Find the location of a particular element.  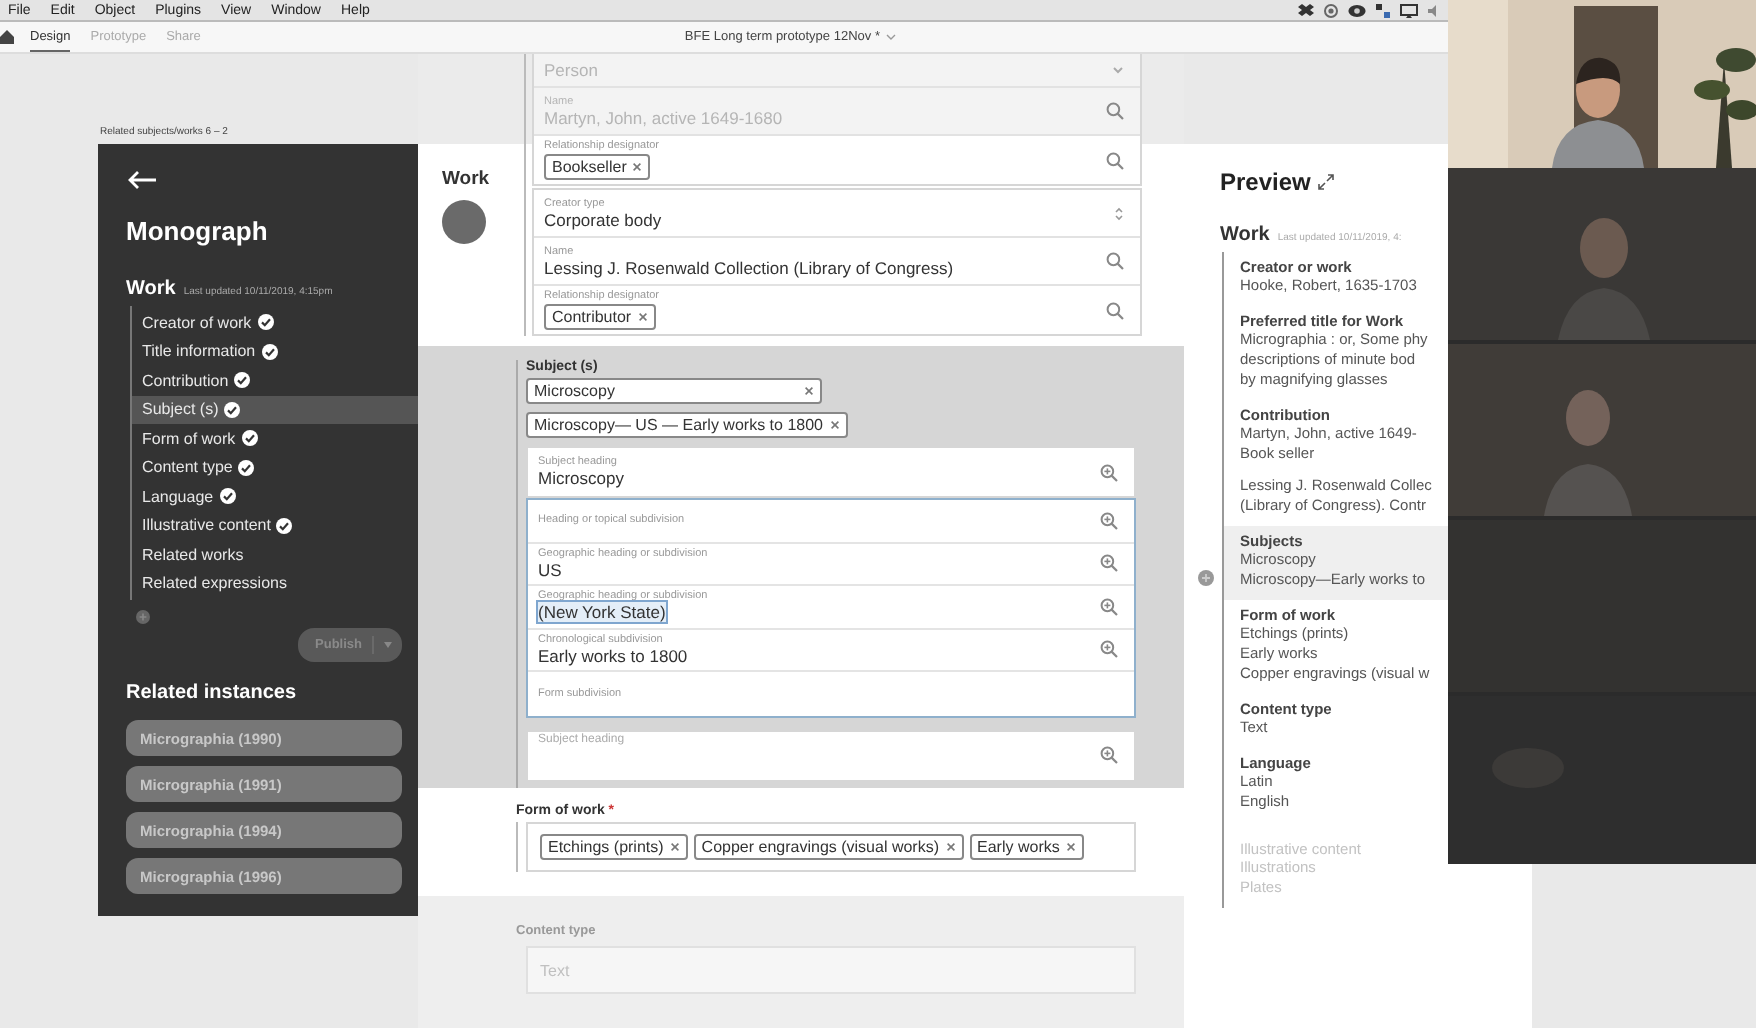

sidebar-title: Monograph is located at coordinates (198, 231).